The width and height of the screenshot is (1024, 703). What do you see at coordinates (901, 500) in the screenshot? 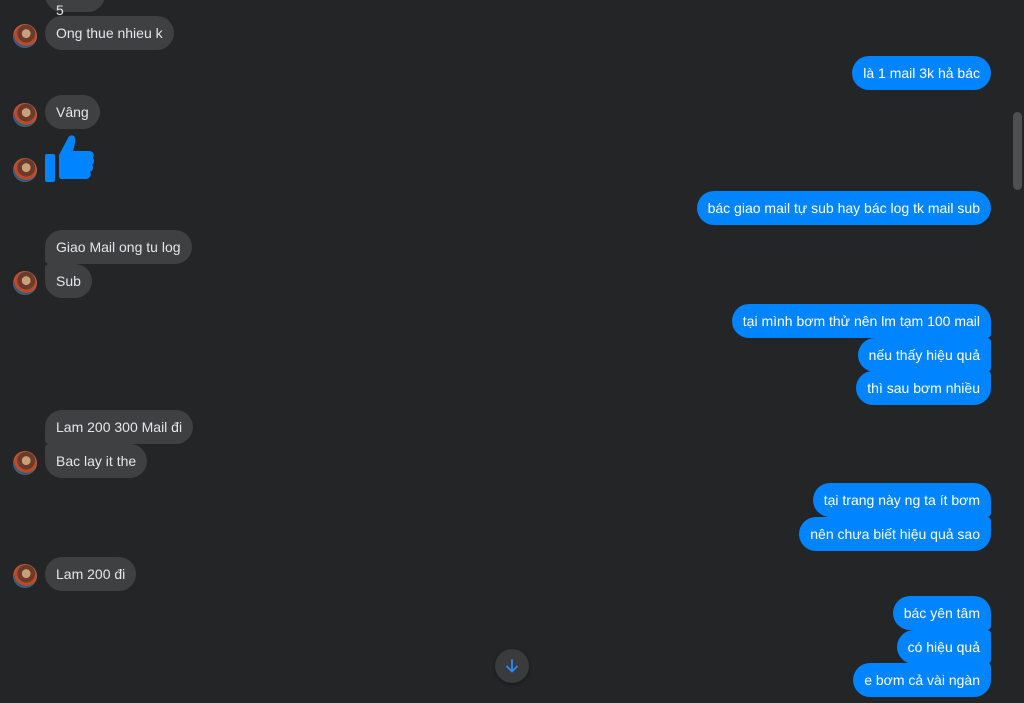
I see `outgoing-message: tại trang này ng ta ít bơm` at bounding box center [901, 500].